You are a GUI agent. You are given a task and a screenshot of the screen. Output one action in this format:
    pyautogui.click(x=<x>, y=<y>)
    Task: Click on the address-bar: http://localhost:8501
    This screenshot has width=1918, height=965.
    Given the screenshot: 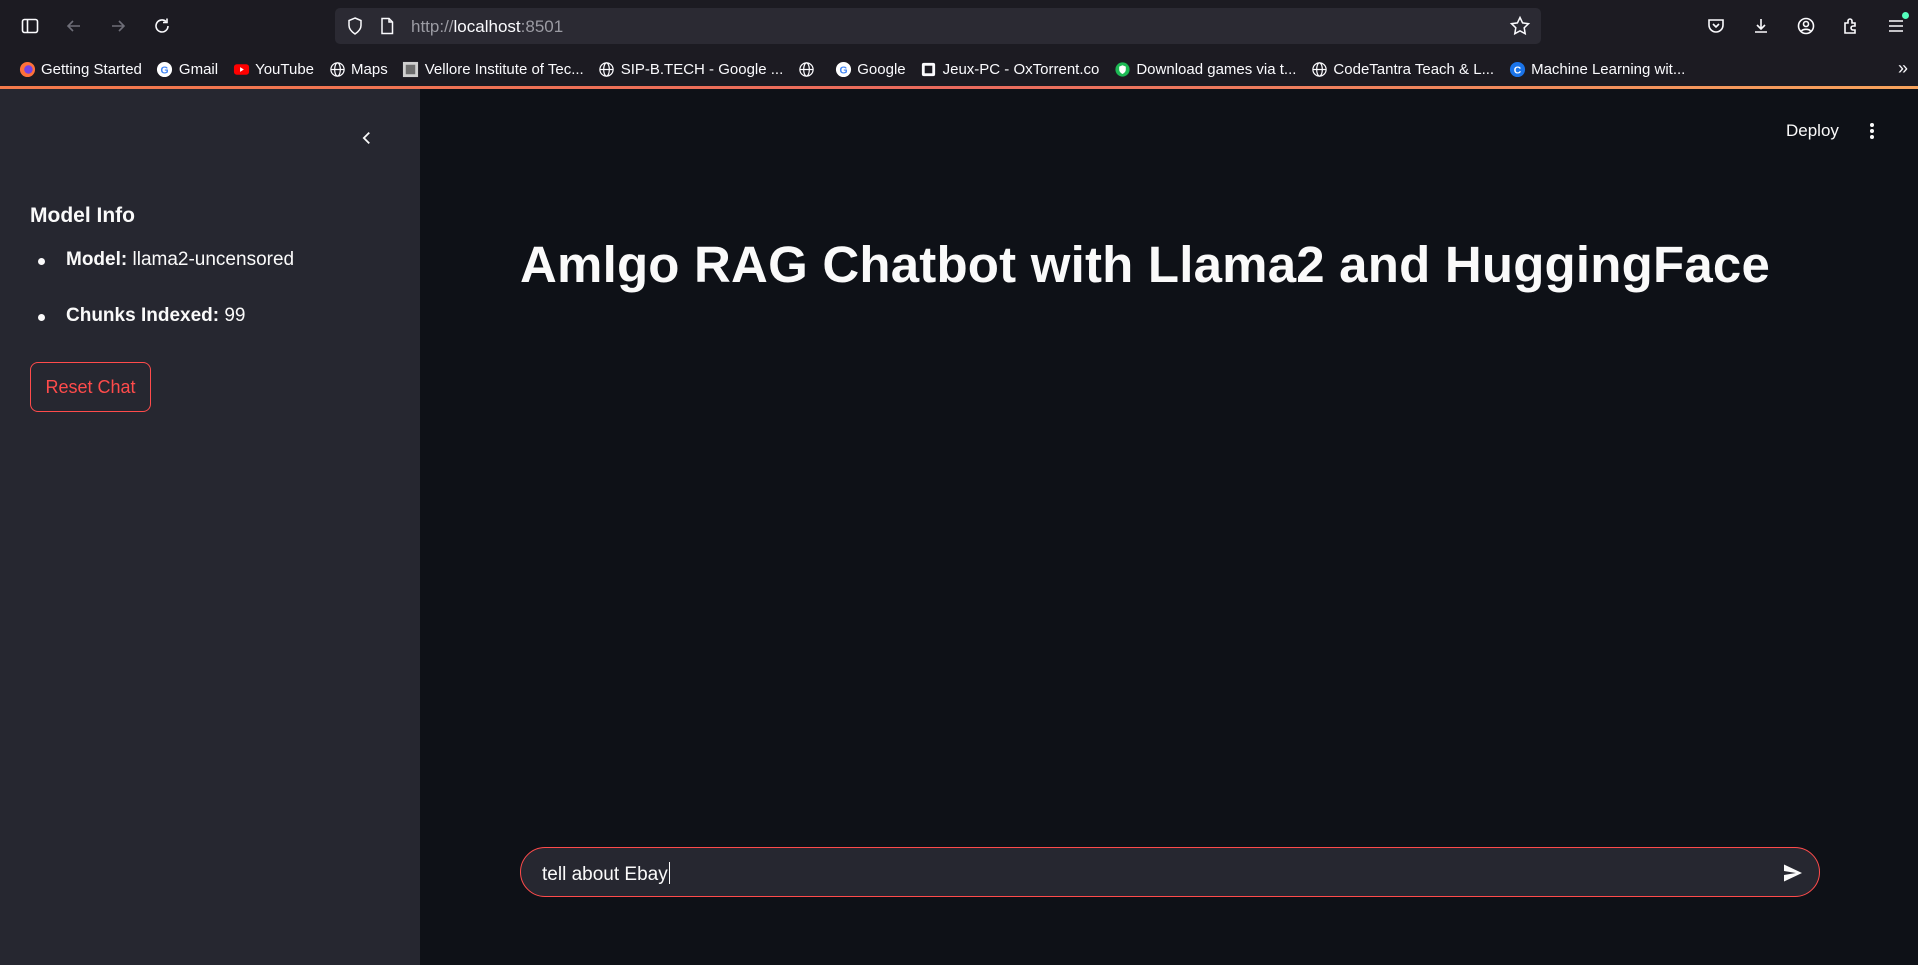 What is the action you would take?
    pyautogui.click(x=938, y=26)
    